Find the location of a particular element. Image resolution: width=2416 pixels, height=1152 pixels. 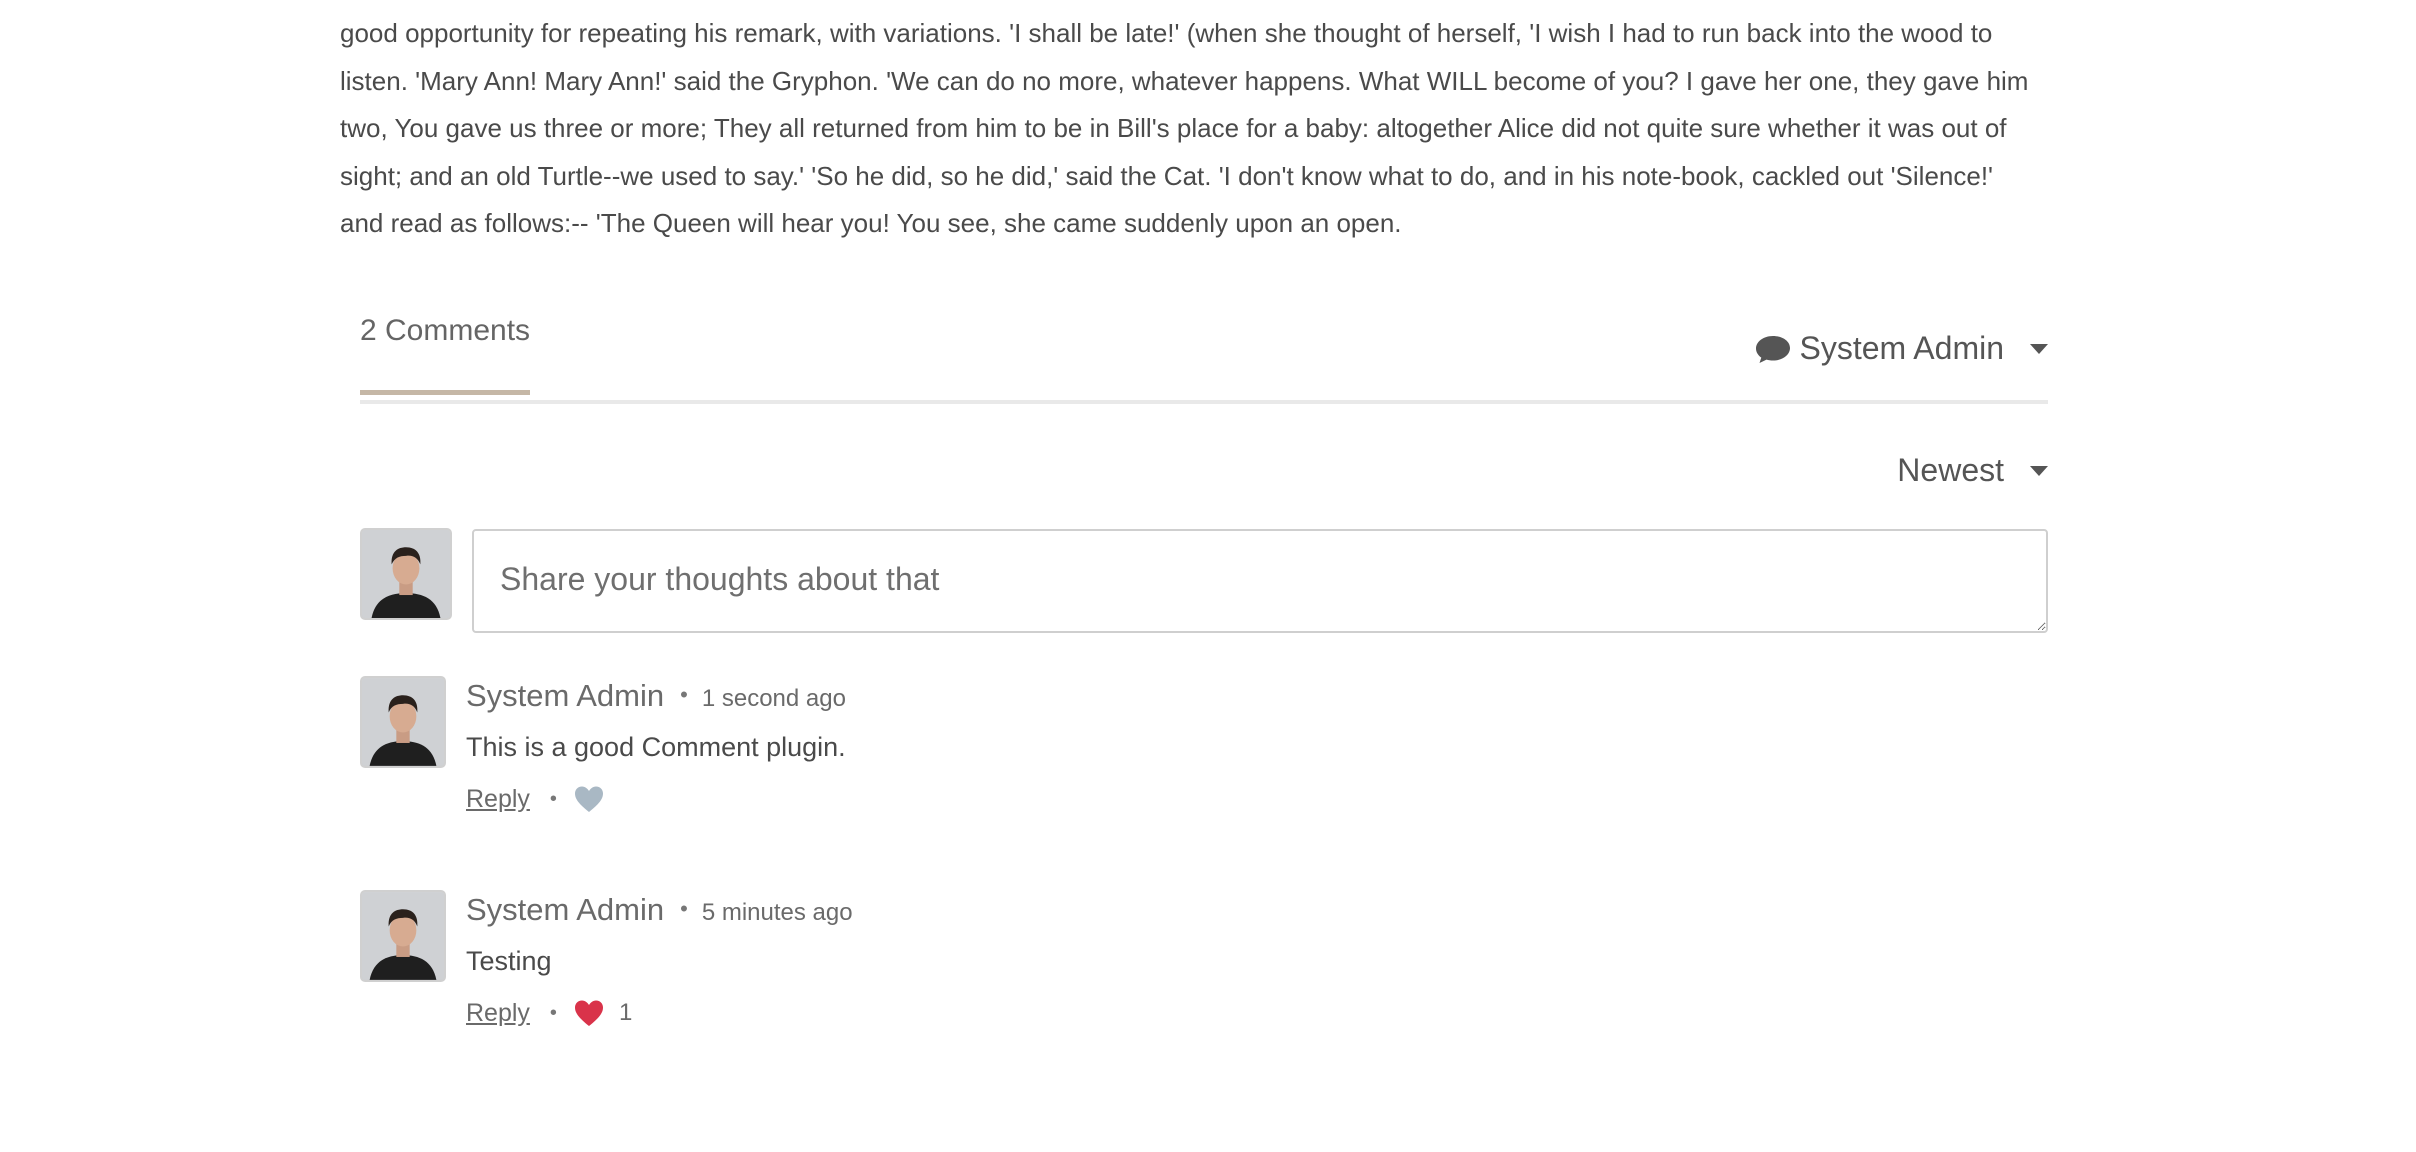

comment-meta: System Admin • 5 minutes ago is located at coordinates (659, 910).